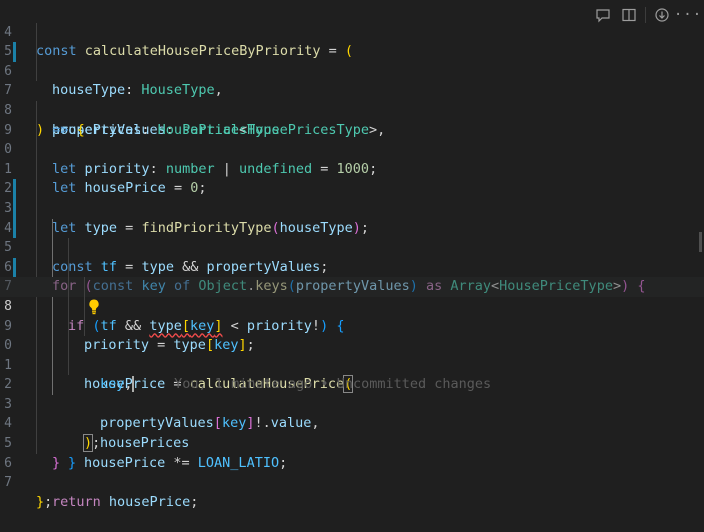  Describe the element at coordinates (352, 109) in the screenshot. I see `code-line: 8 ) => {` at that location.